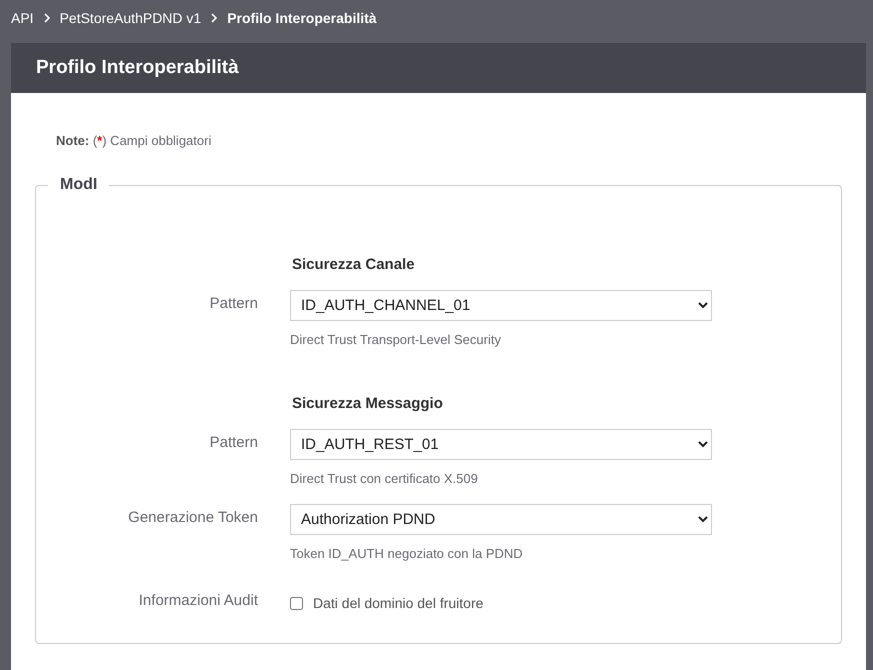 This screenshot has width=873, height=670. Describe the element at coordinates (296, 603) in the screenshot. I see `checkbox` at that location.